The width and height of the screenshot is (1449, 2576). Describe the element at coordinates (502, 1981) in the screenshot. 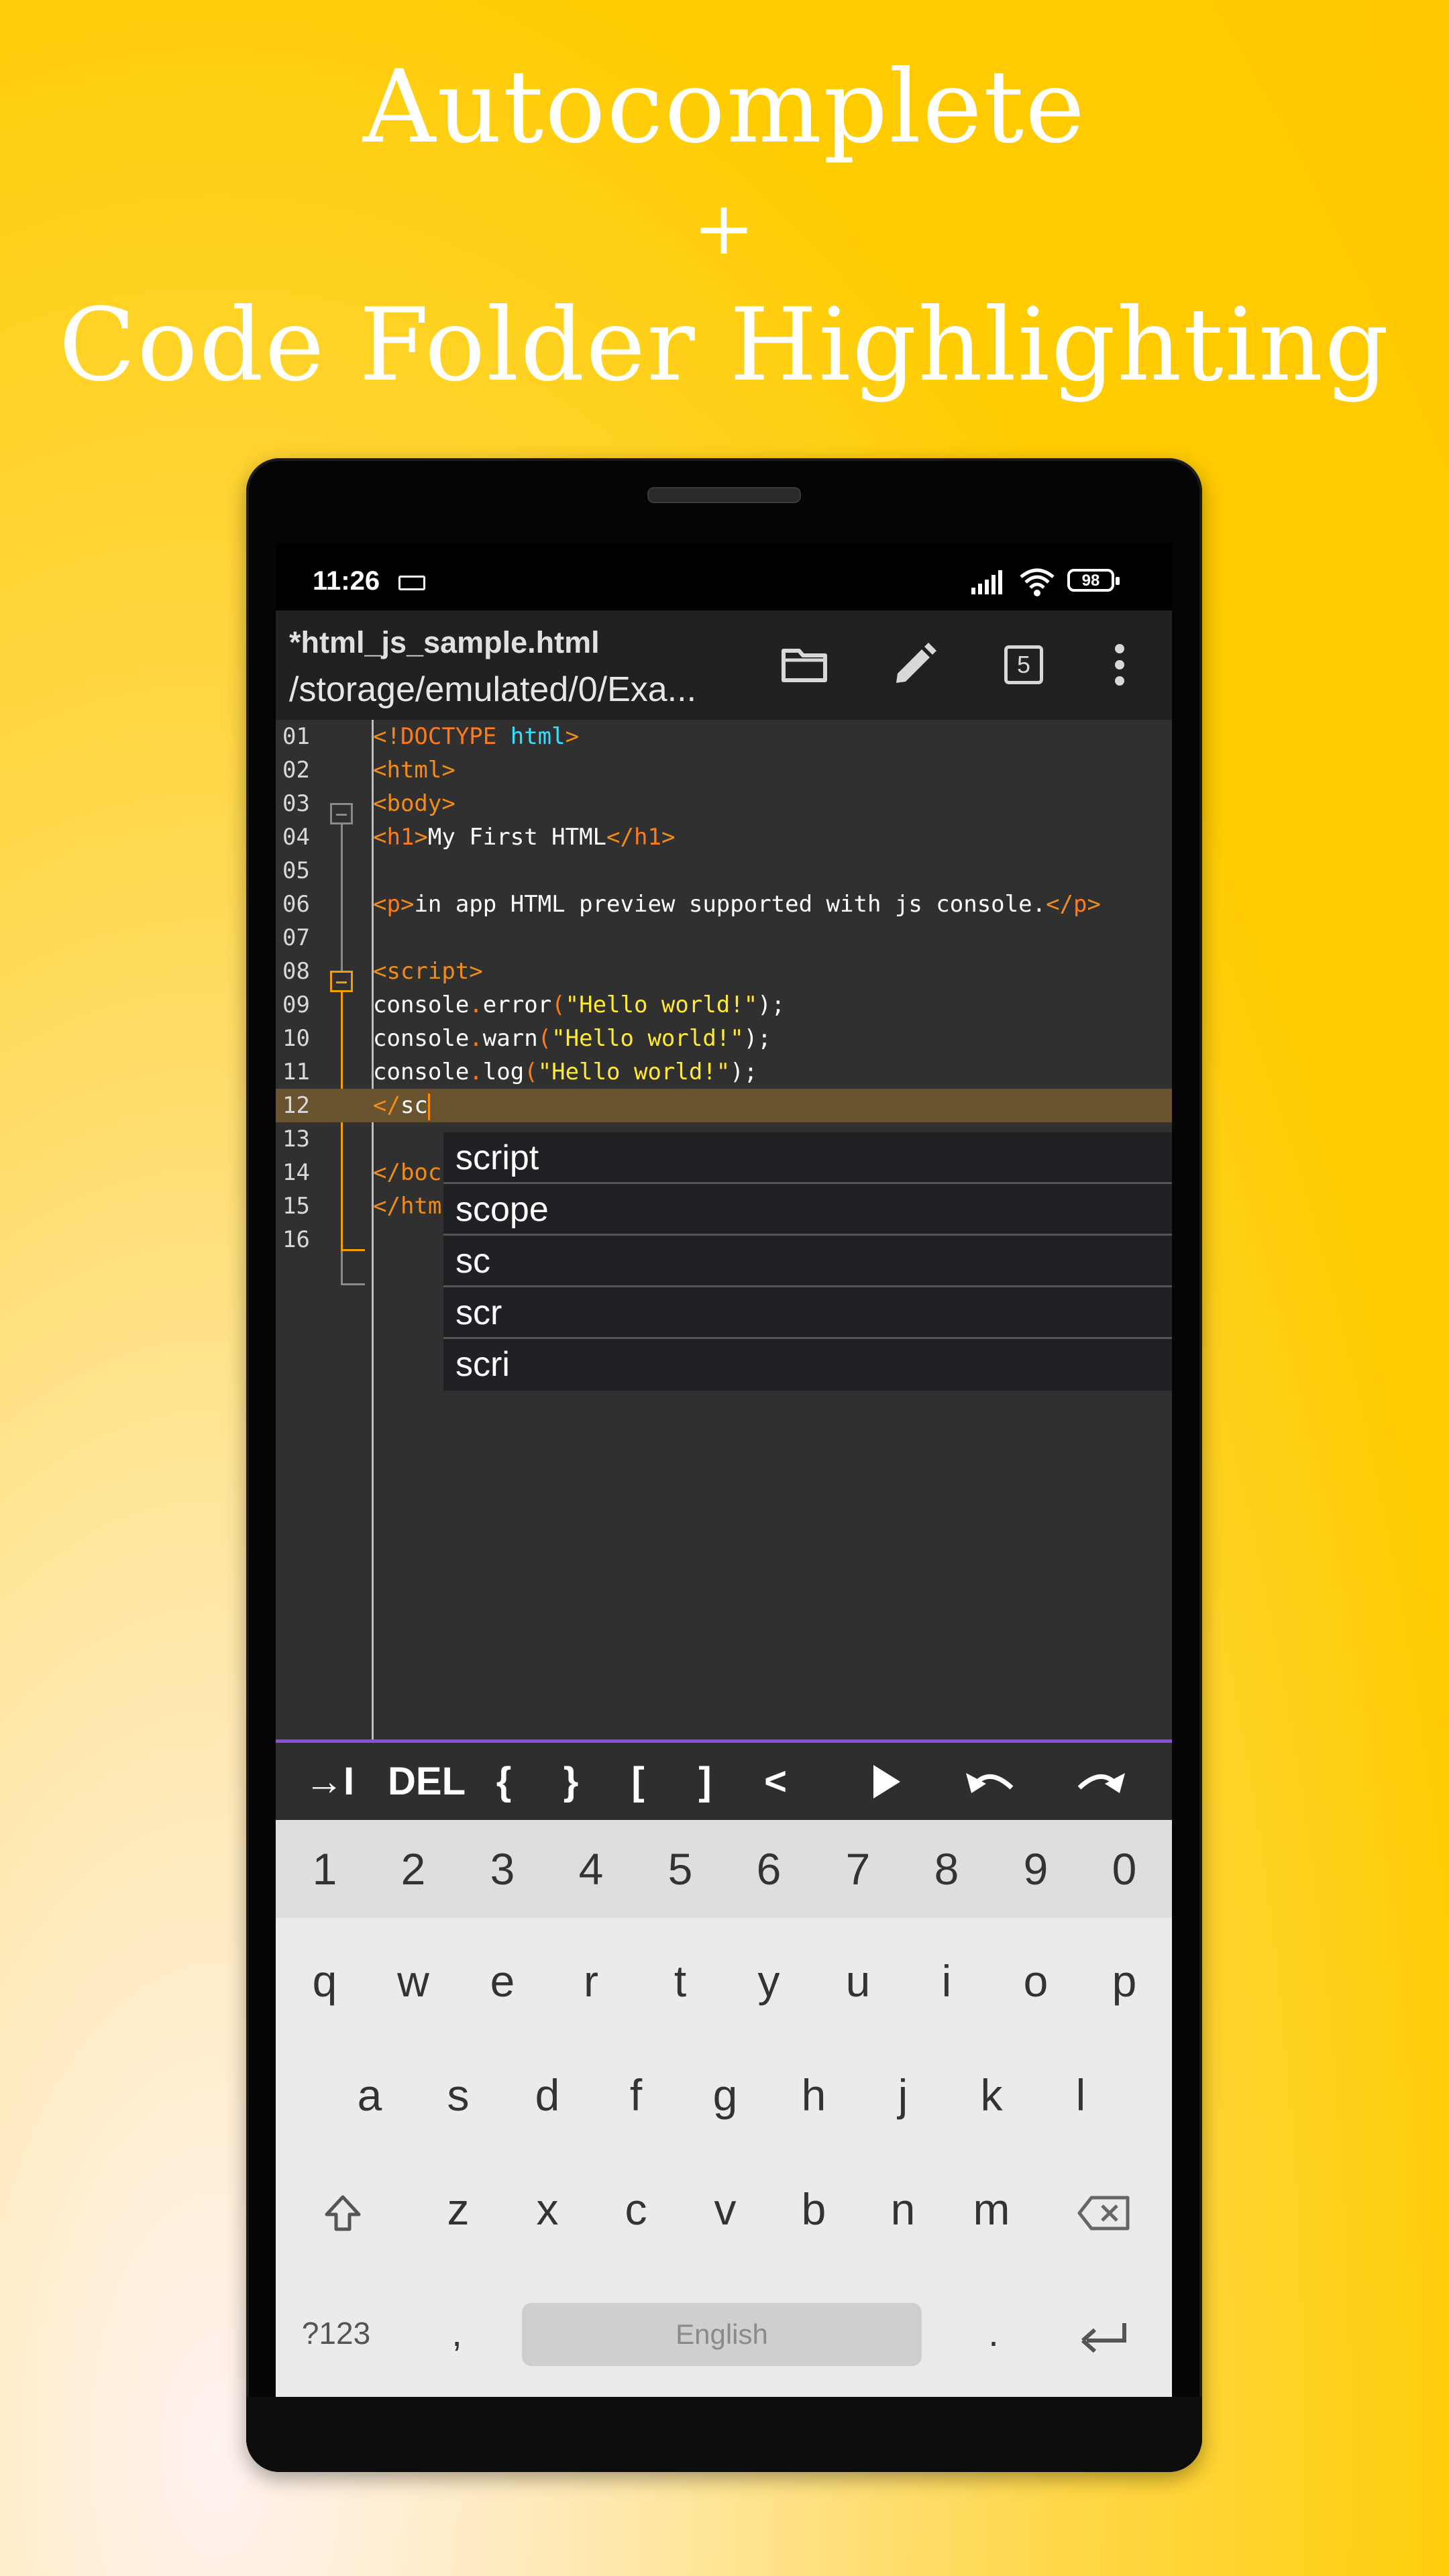

I see `key: e` at that location.